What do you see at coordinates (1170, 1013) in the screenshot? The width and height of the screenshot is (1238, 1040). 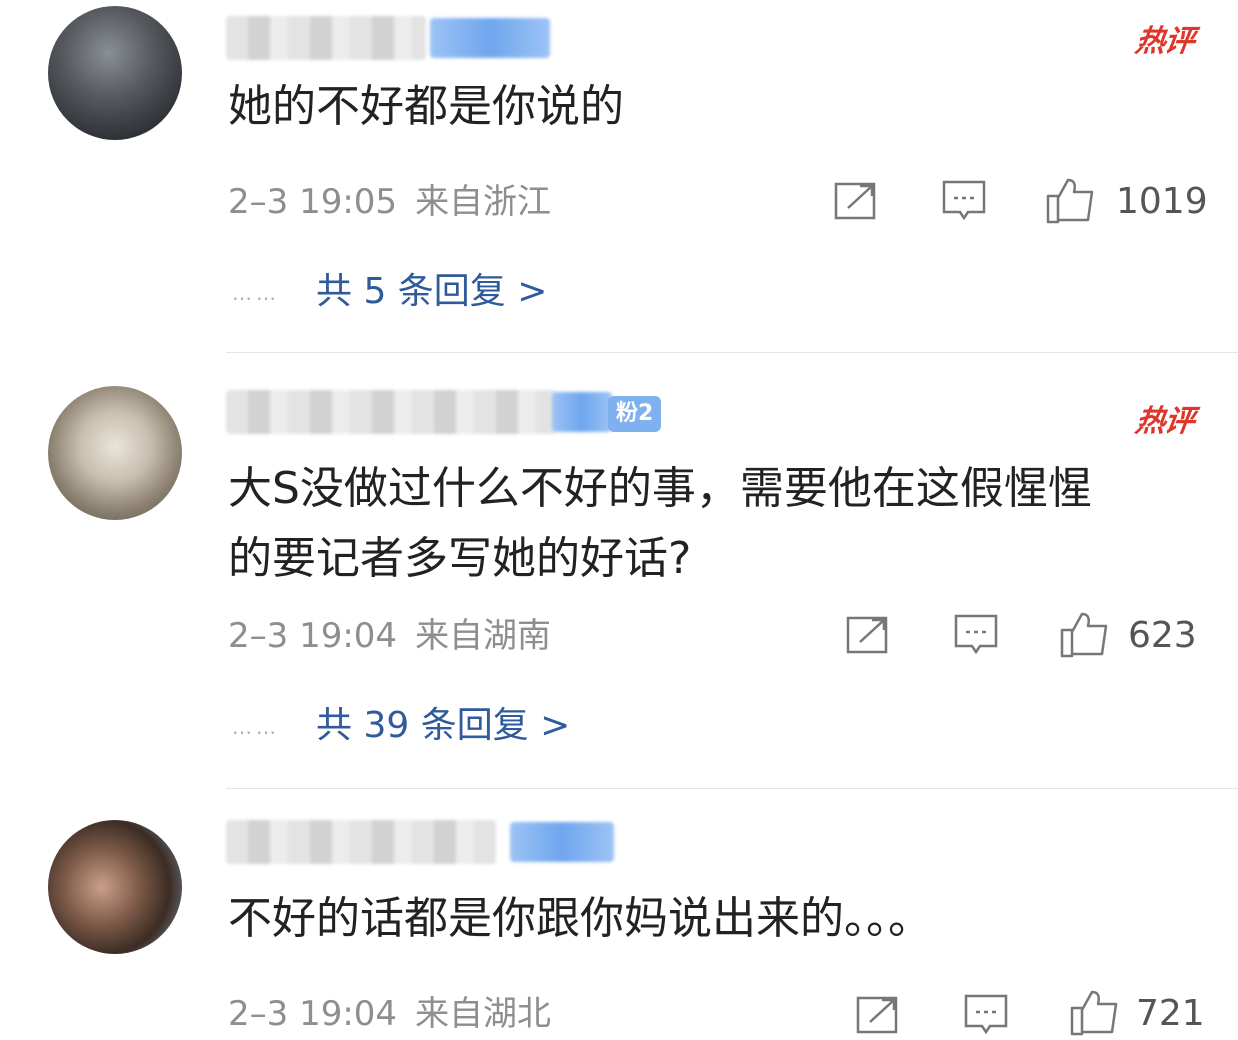 I see `like-count: 721` at bounding box center [1170, 1013].